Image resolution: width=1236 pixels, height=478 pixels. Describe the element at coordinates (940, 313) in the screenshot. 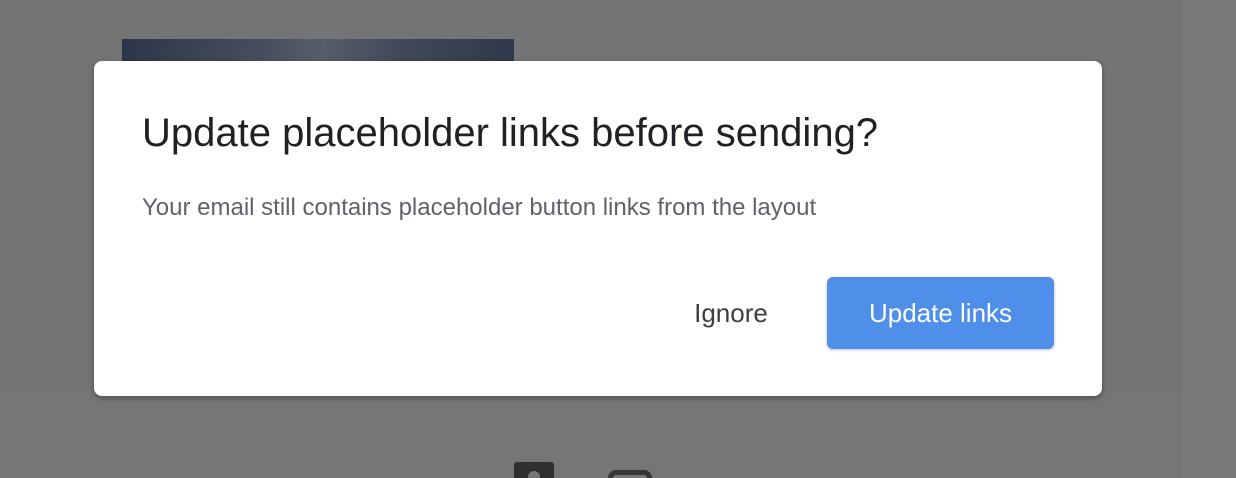

I see `update-links-button: Update links` at that location.